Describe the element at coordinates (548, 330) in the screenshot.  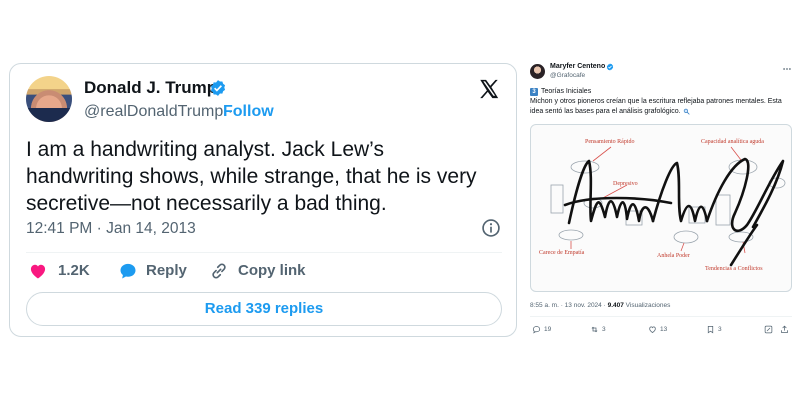
I see `reply-count: 19` at that location.